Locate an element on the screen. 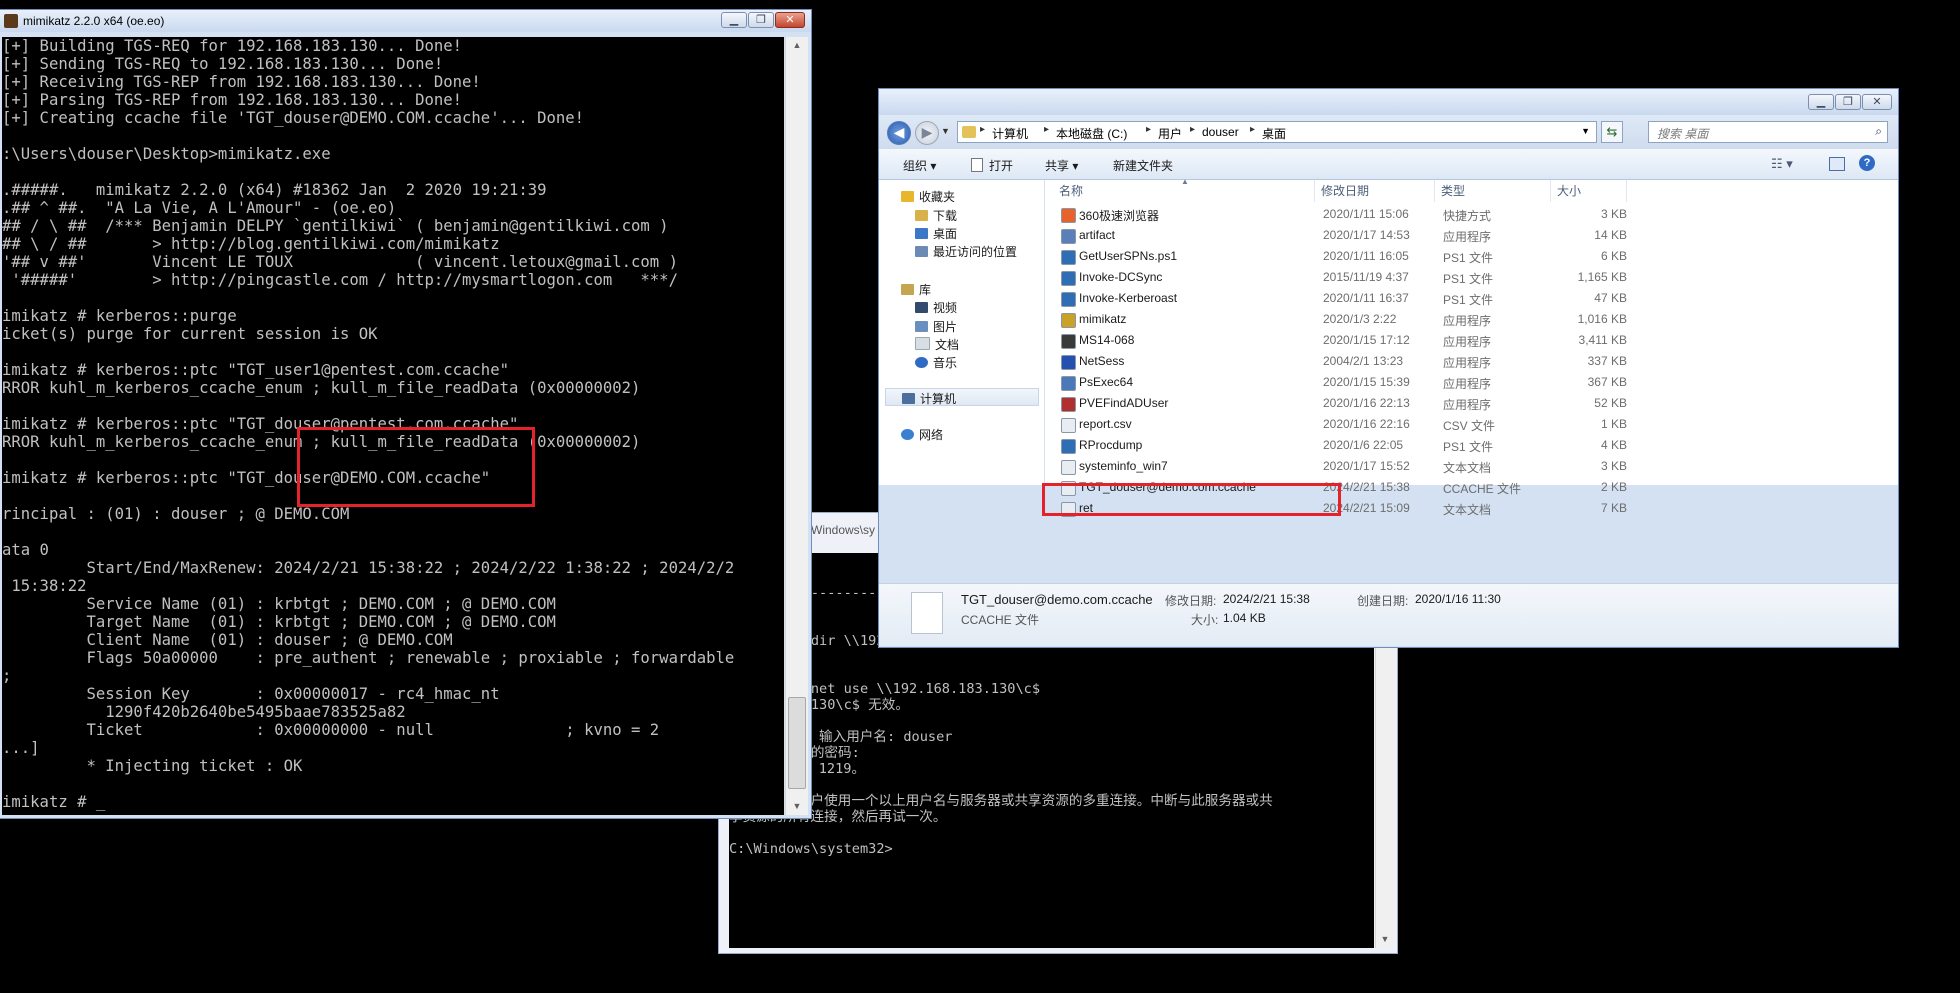 Image resolution: width=1960 pixels, height=993 pixels. nav-downloads: 下载 is located at coordinates (936, 215).